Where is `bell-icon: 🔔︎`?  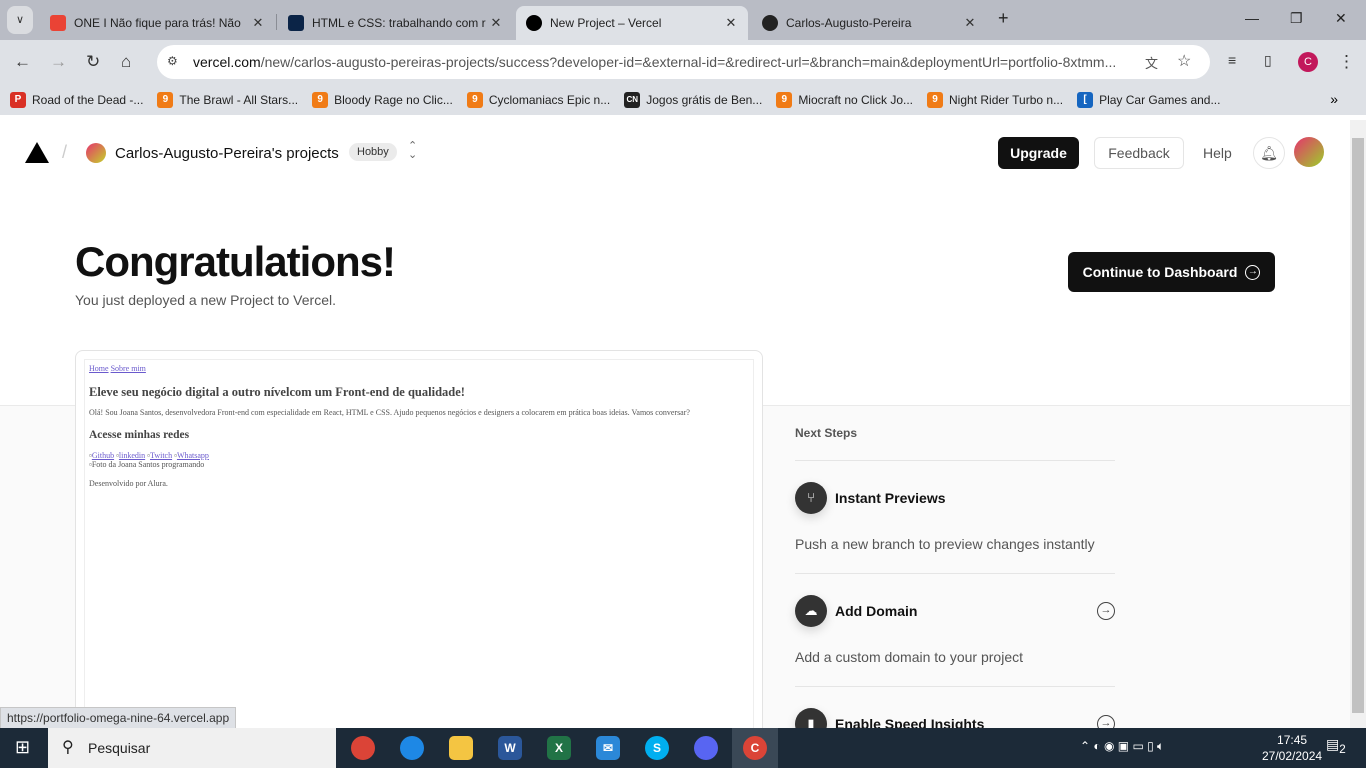 bell-icon: 🔔︎ is located at coordinates (1269, 153).